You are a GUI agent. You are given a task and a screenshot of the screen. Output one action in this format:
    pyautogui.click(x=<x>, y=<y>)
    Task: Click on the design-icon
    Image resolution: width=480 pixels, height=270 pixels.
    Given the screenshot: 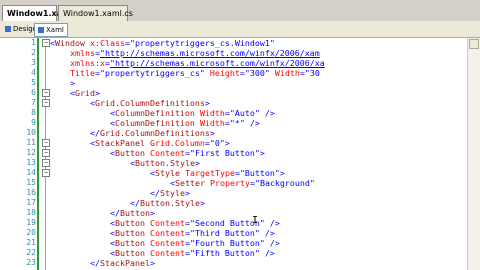 What is the action you would take?
    pyautogui.click(x=8, y=29)
    